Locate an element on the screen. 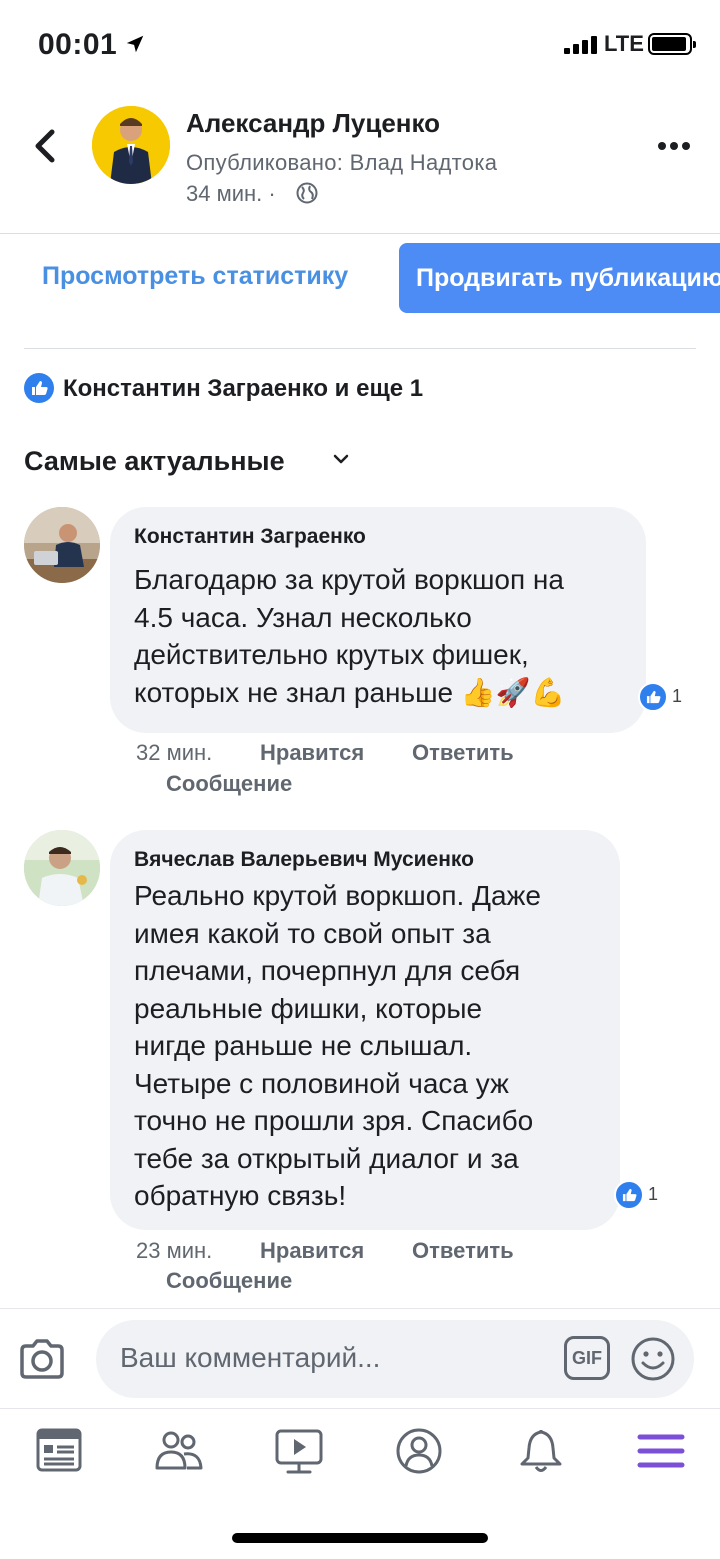  signal-icon is located at coordinates (581, 45).